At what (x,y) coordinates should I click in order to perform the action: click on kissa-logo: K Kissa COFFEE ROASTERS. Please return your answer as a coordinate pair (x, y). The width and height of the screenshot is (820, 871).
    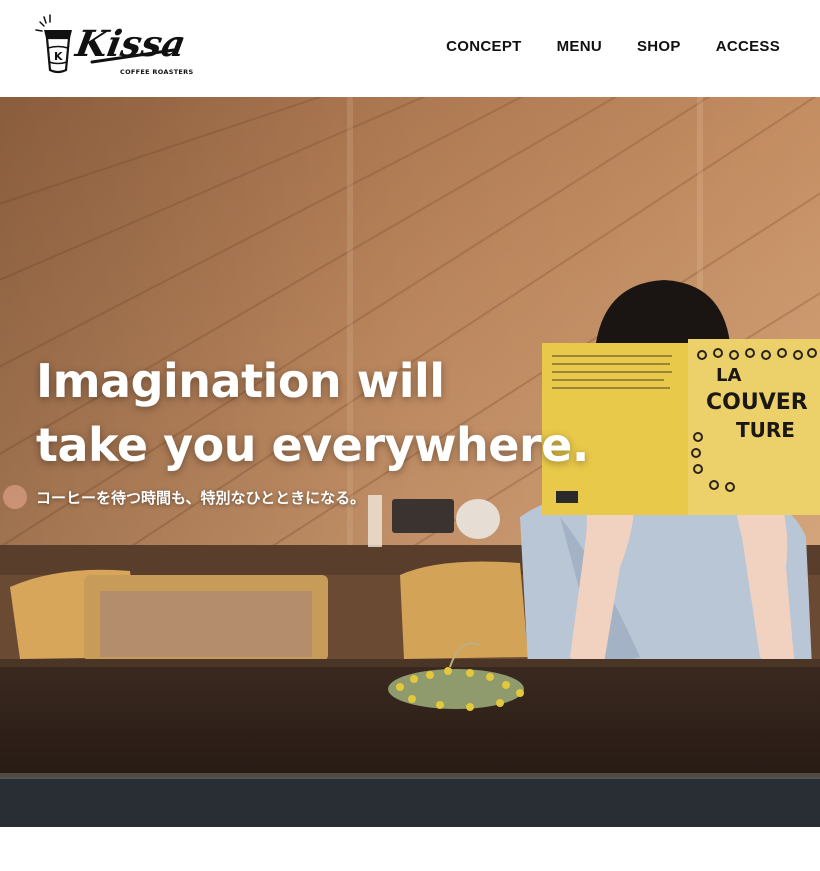
    Looking at the image, I should click on (114, 47).